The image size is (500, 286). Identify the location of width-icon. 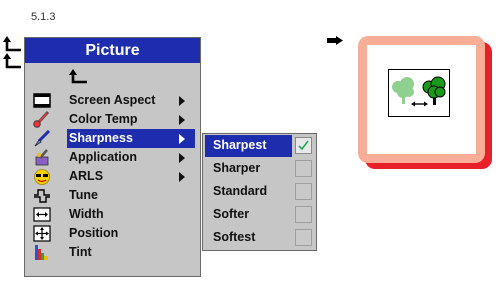
(42, 214).